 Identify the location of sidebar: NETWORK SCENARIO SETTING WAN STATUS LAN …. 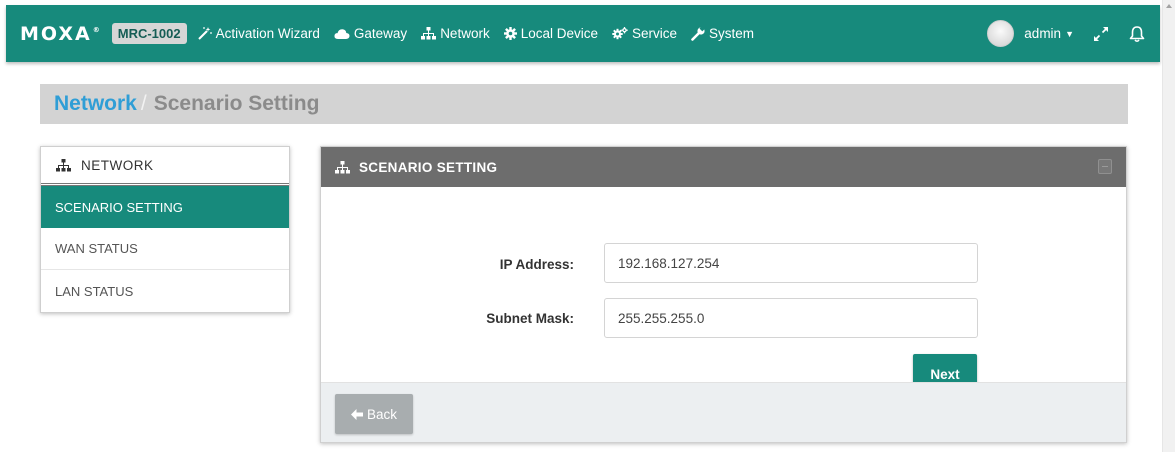
(165, 229).